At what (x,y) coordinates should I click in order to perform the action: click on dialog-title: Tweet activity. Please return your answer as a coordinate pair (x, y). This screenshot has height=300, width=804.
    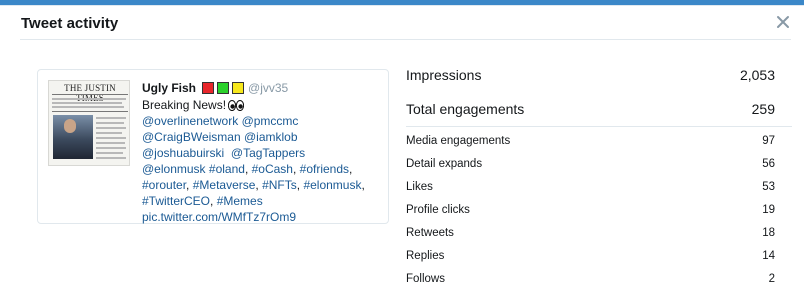
    Looking at the image, I should click on (70, 23).